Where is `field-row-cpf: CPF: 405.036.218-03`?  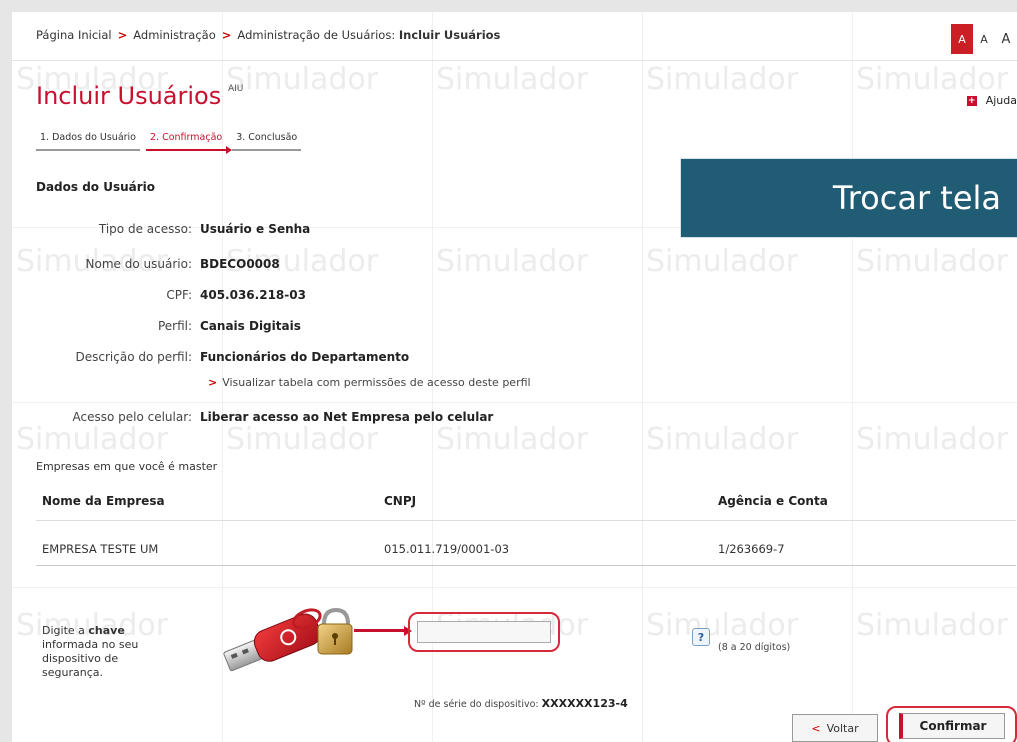
field-row-cpf: CPF: 405.036.218-03 is located at coordinates (171, 295).